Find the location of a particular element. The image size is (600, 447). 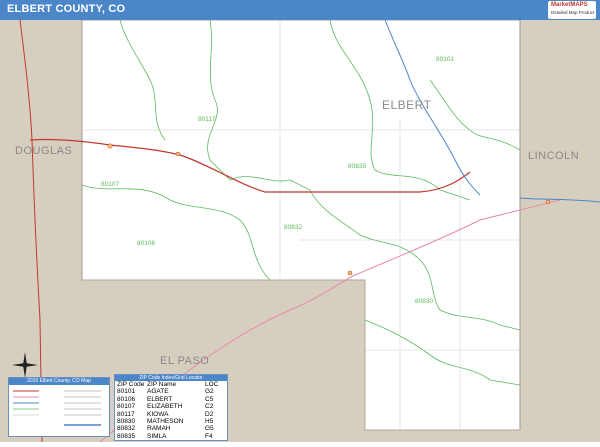

zip-loc: C2 is located at coordinates (209, 407).